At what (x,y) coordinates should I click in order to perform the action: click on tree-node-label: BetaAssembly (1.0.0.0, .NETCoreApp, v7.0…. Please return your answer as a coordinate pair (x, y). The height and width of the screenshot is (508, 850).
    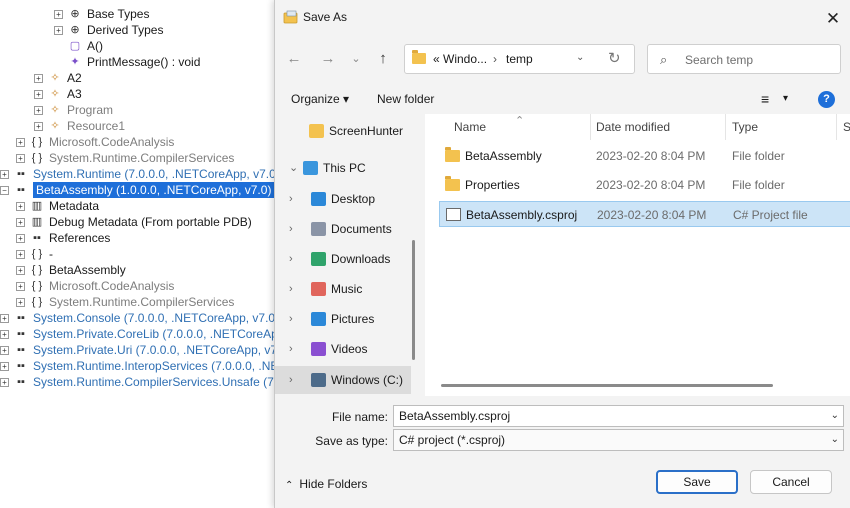
    Looking at the image, I should click on (154, 190).